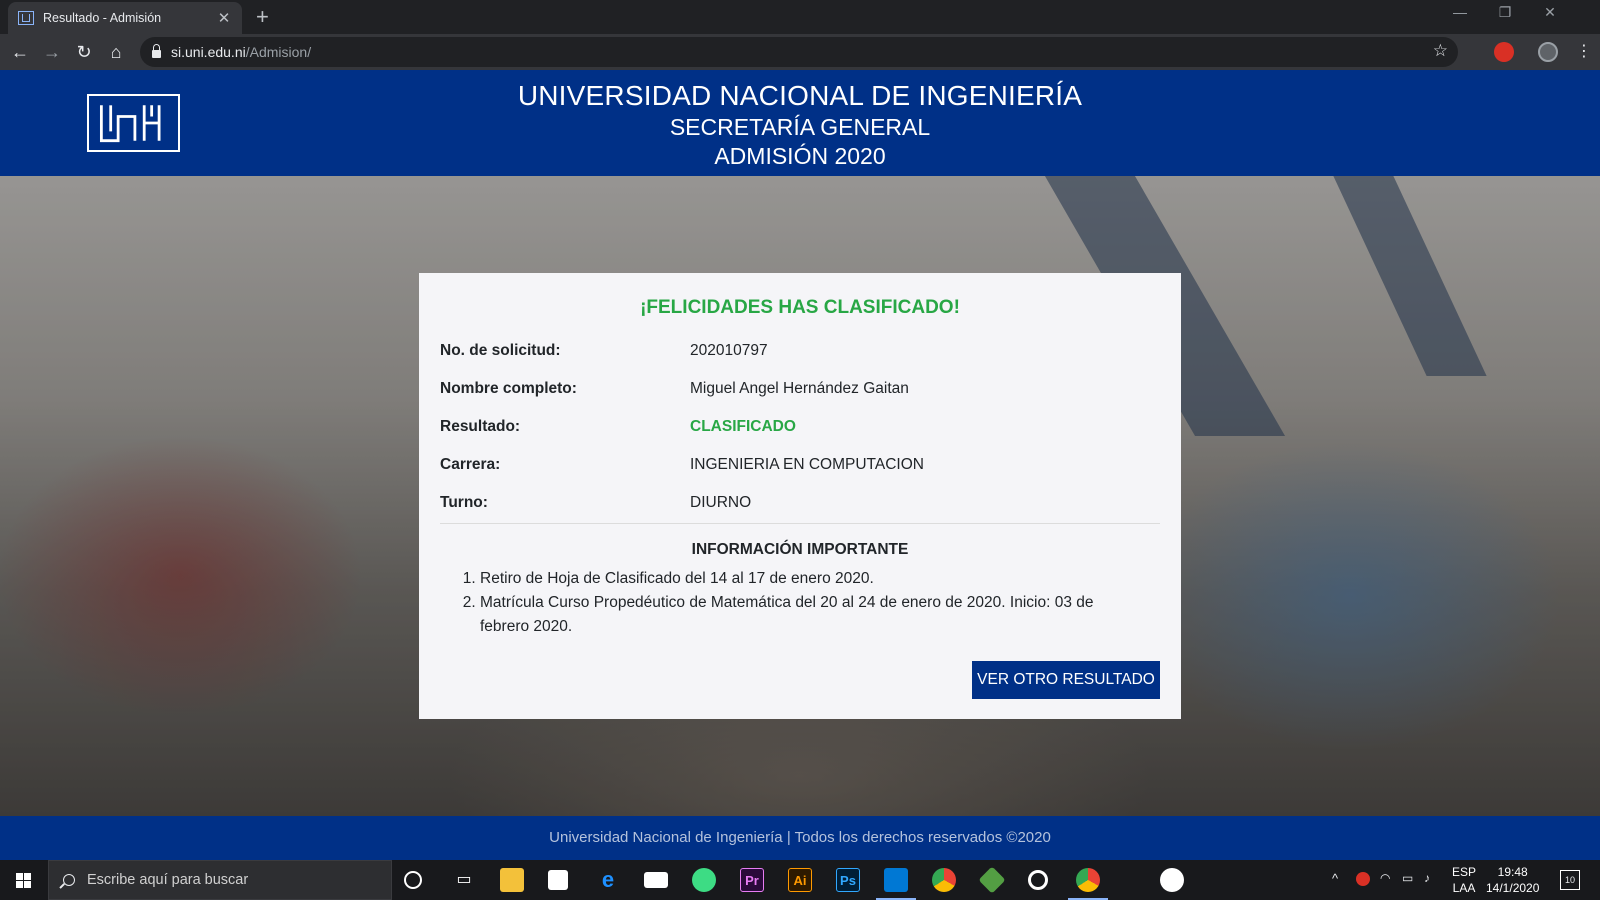 This screenshot has width=1600, height=900. What do you see at coordinates (729, 350) in the screenshot?
I see `detail-value: 202010797` at bounding box center [729, 350].